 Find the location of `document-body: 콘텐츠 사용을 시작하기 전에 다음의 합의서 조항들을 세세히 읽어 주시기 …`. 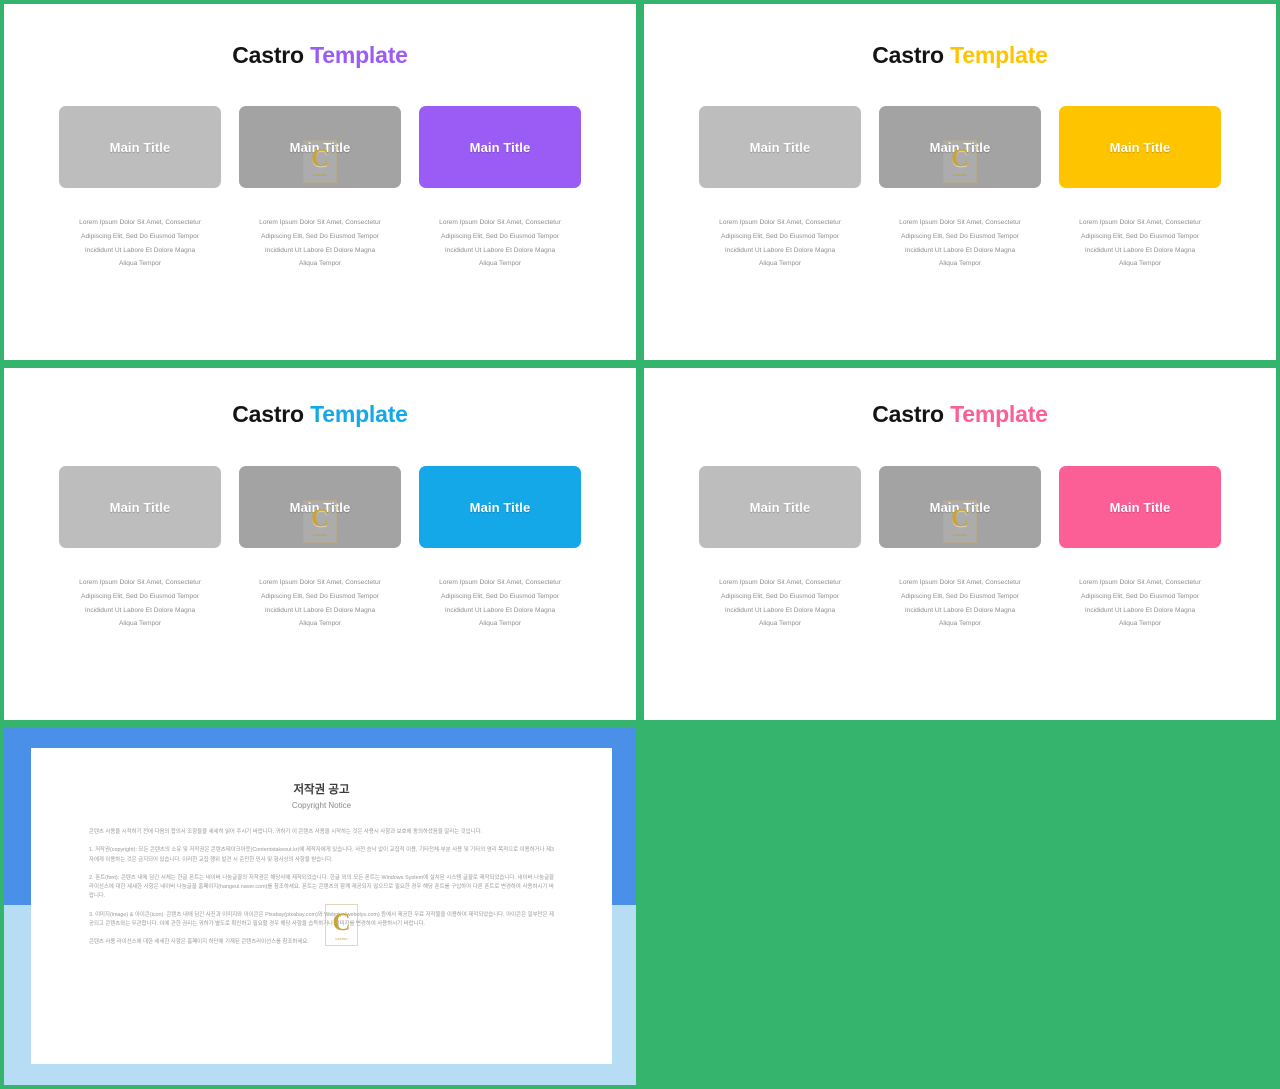

document-body: 콘텐츠 사용을 시작하기 전에 다음의 합의서 조항들을 세세히 읽어 주시기 … is located at coordinates (321, 888).